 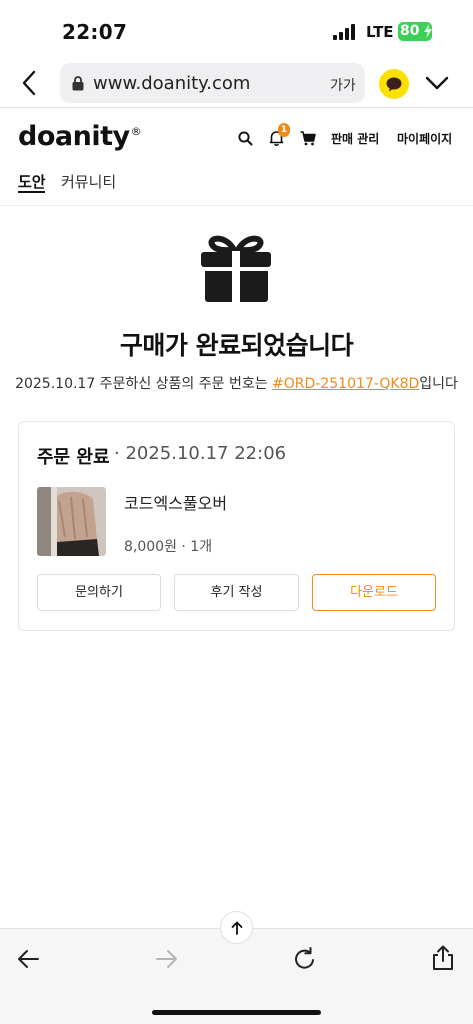 I want to click on site-logo: doanity®, so click(x=80, y=136).